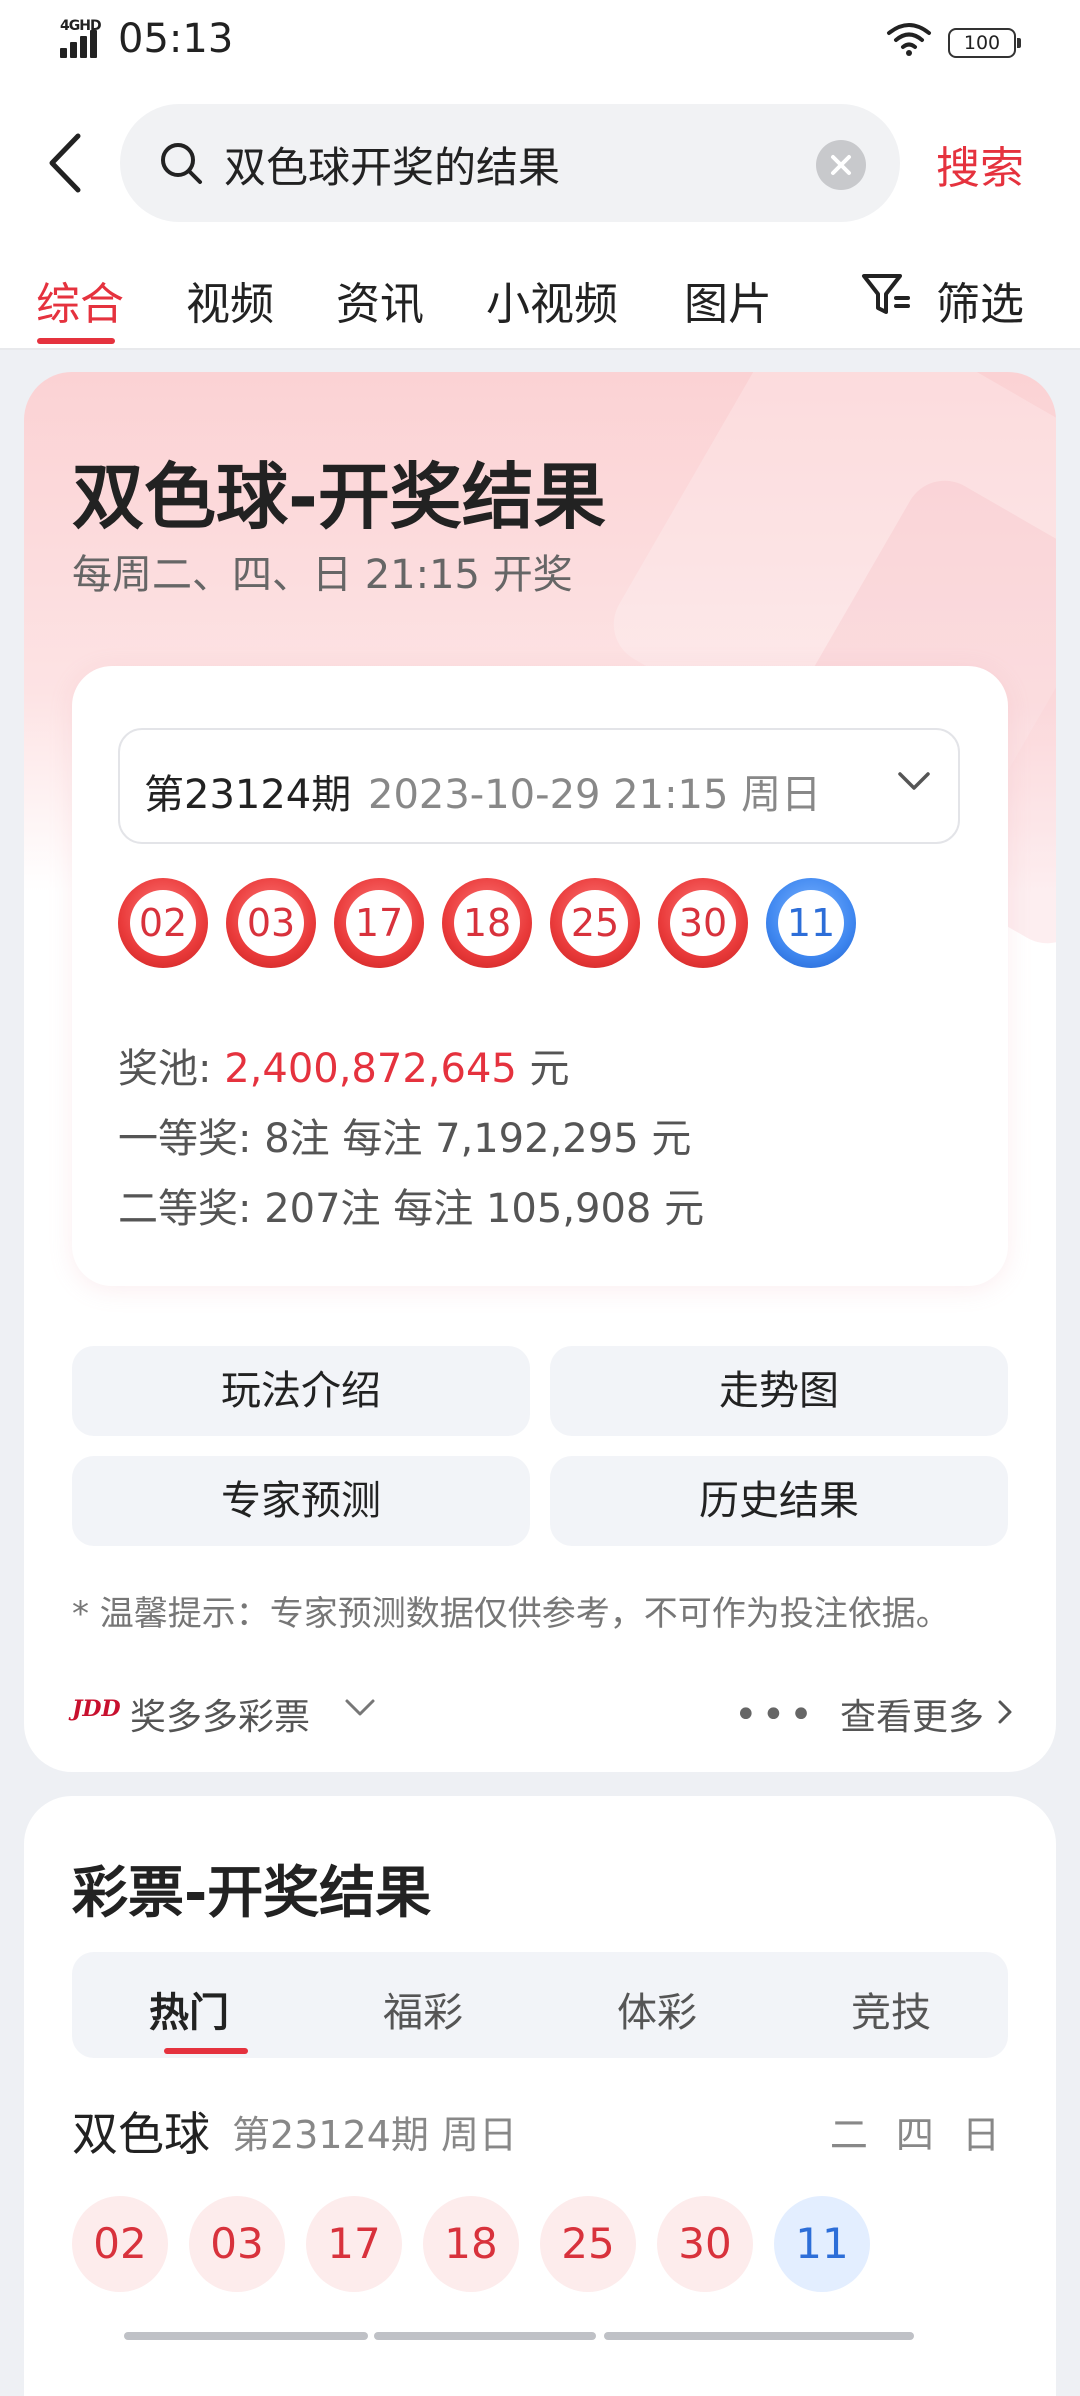  What do you see at coordinates (980, 164) in the screenshot?
I see `search-button: 搜索` at bounding box center [980, 164].